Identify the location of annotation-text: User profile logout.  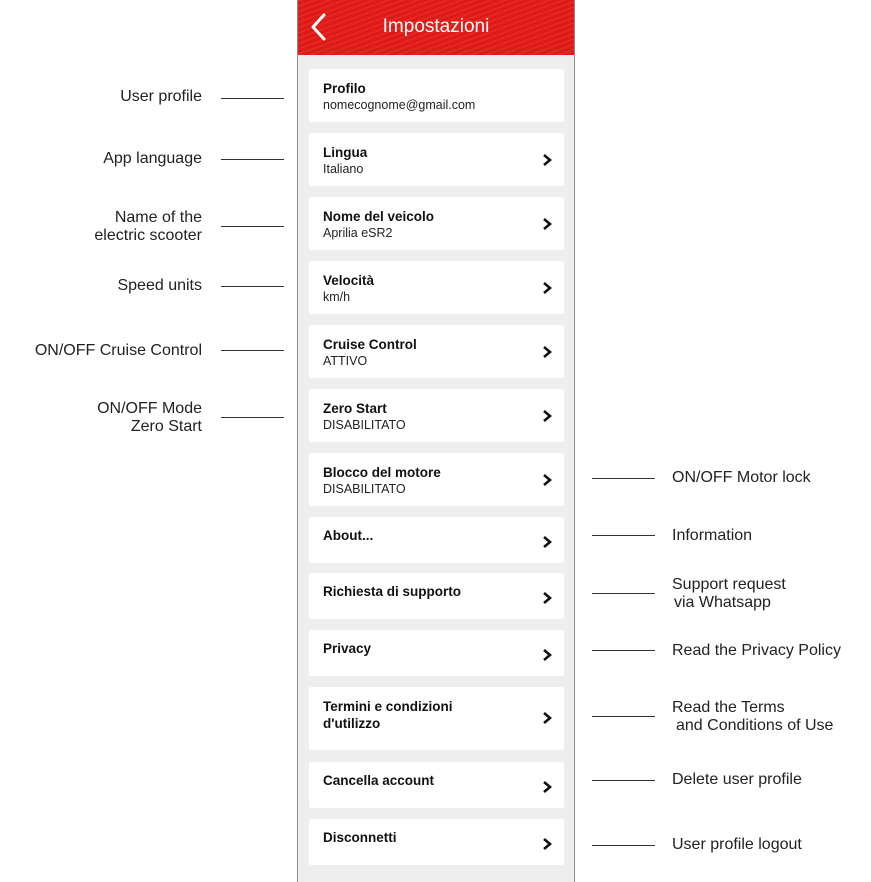
(737, 844).